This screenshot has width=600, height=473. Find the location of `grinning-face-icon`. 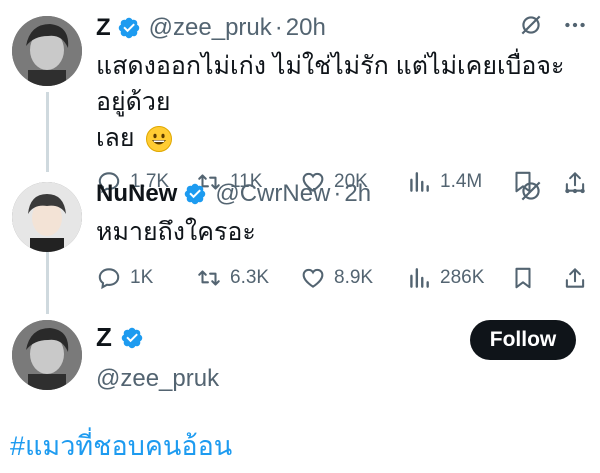

grinning-face-icon is located at coordinates (159, 139).